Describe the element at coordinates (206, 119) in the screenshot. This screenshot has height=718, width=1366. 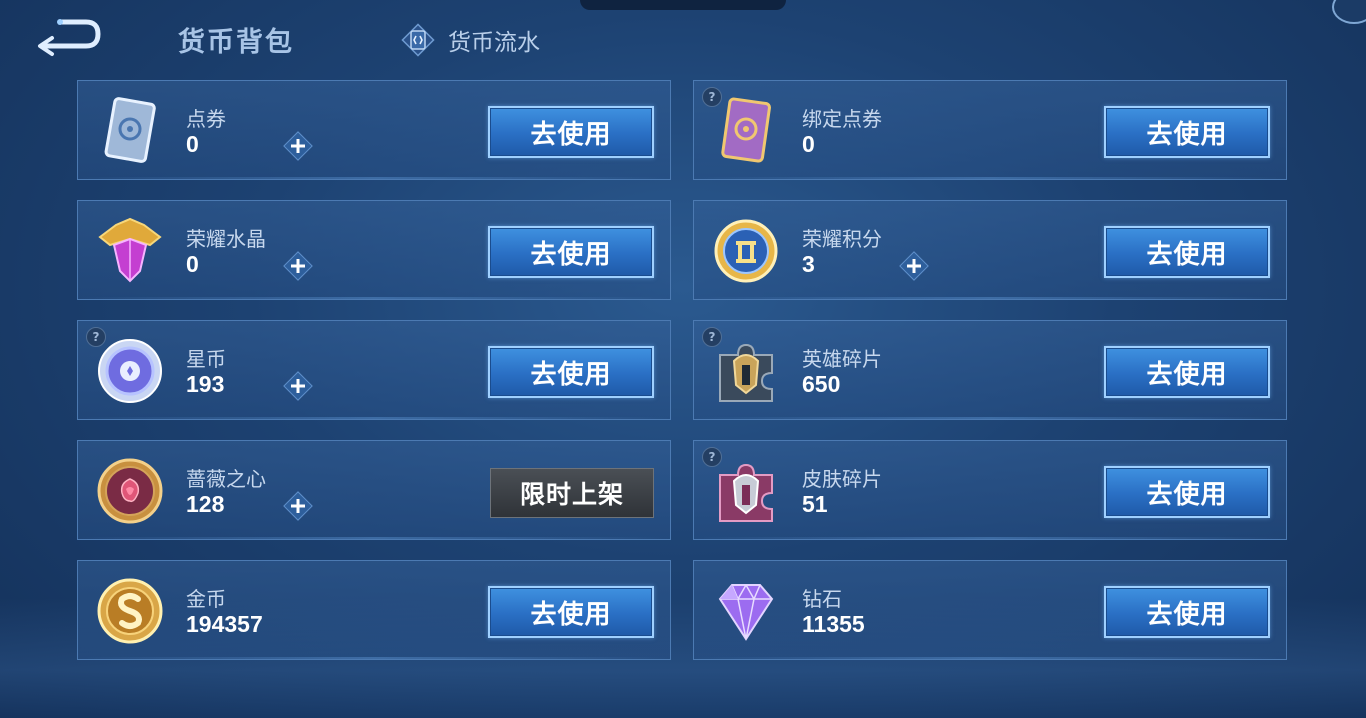
I see `item-name: 点券` at that location.